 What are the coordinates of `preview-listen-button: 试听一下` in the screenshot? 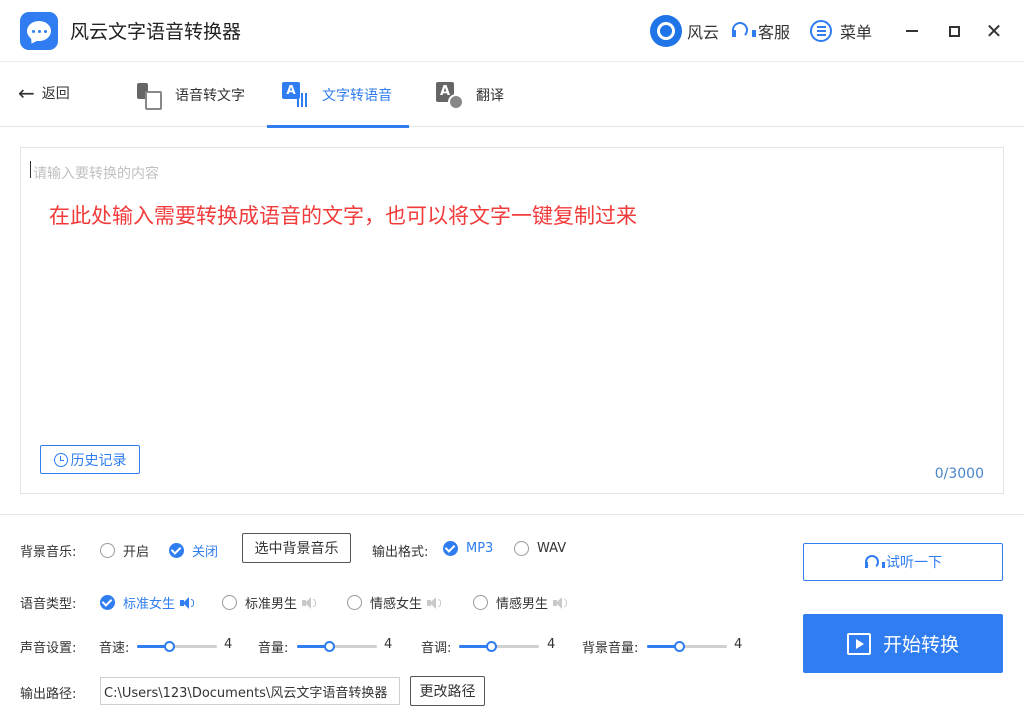 It's located at (903, 562).